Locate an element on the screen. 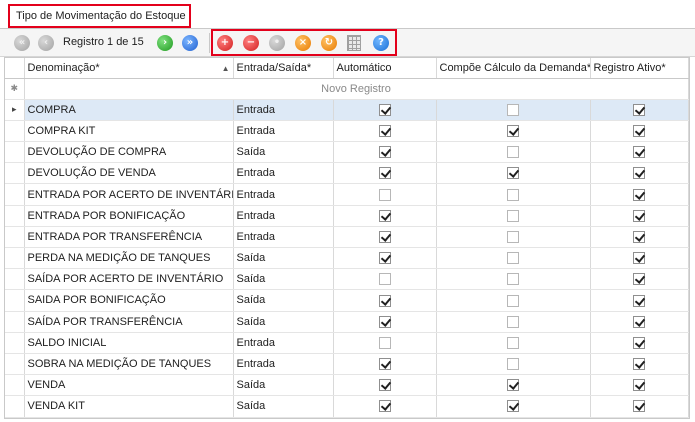 This screenshot has height=422, width=695. table-row: PERDA NA MEDIÇÃO DE TANQUES Saída is located at coordinates (347, 258).